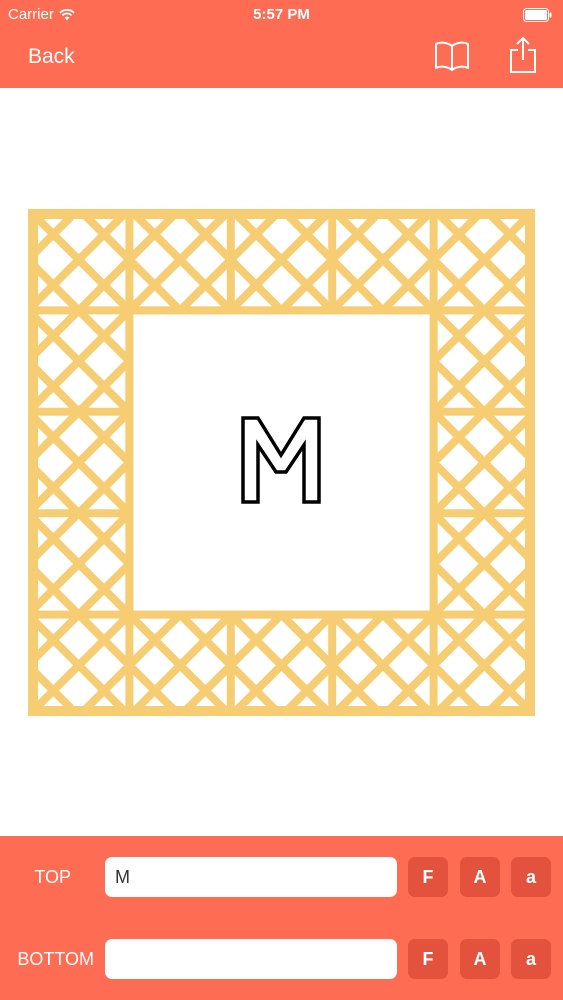 This screenshot has height=1000, width=563. Describe the element at coordinates (281, 59) in the screenshot. I see `navigation-bar: Back` at that location.